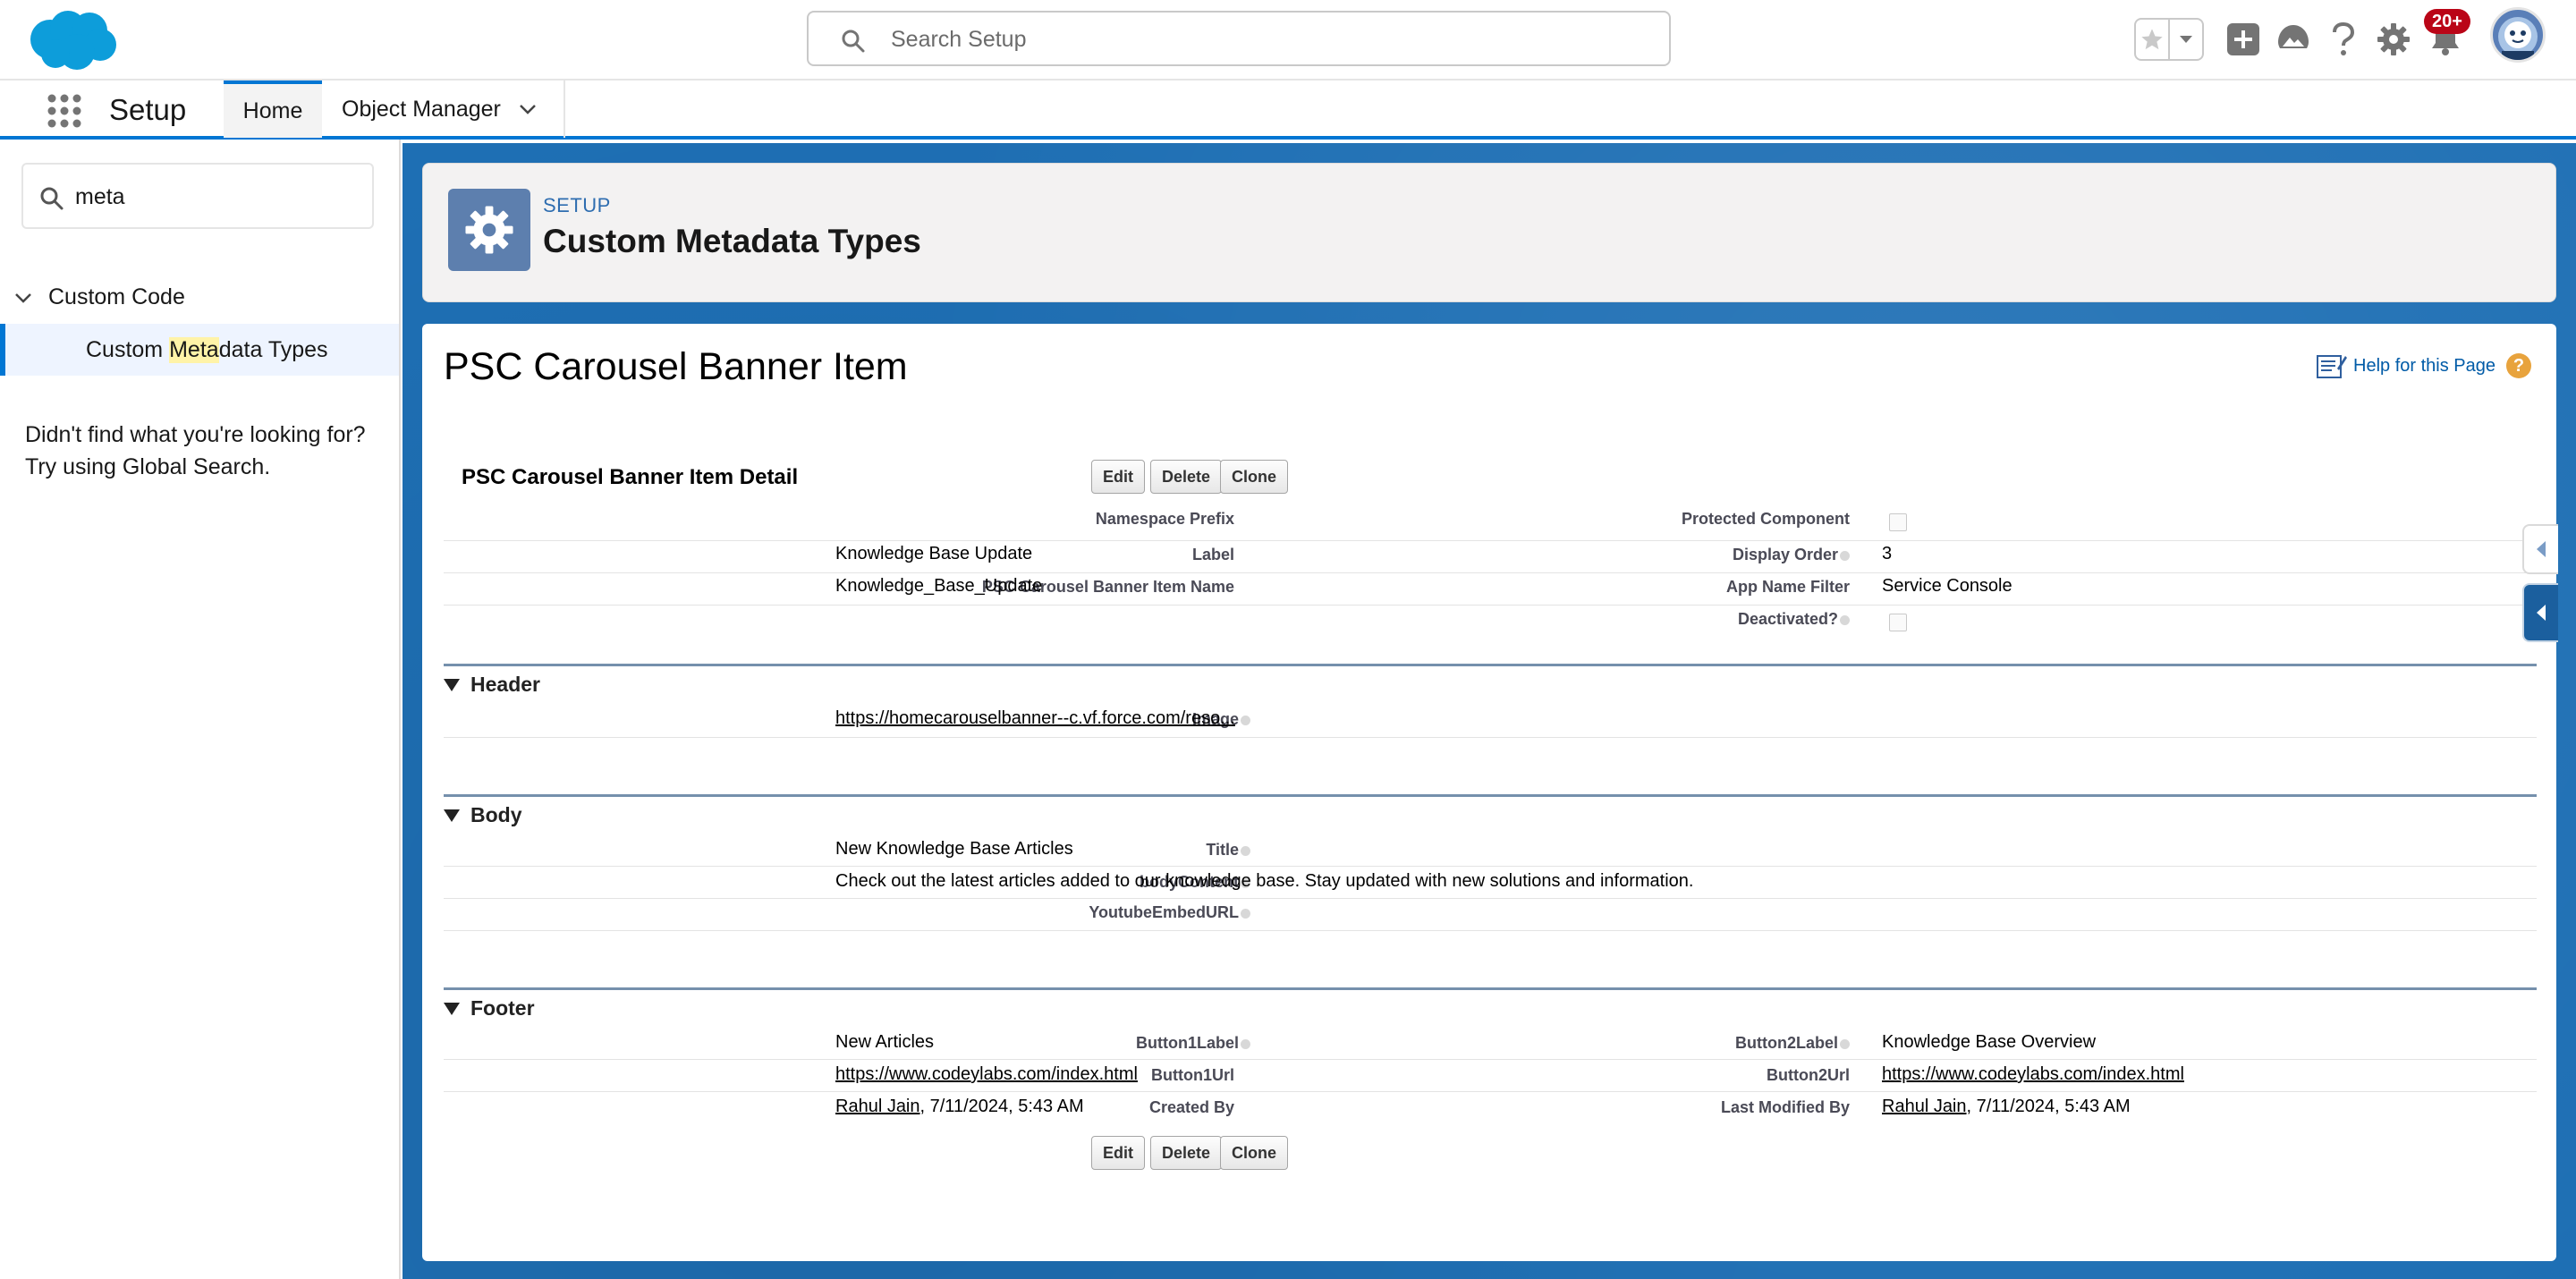 The image size is (2576, 1279). What do you see at coordinates (2332, 367) in the screenshot?
I see `help-document-icon` at bounding box center [2332, 367].